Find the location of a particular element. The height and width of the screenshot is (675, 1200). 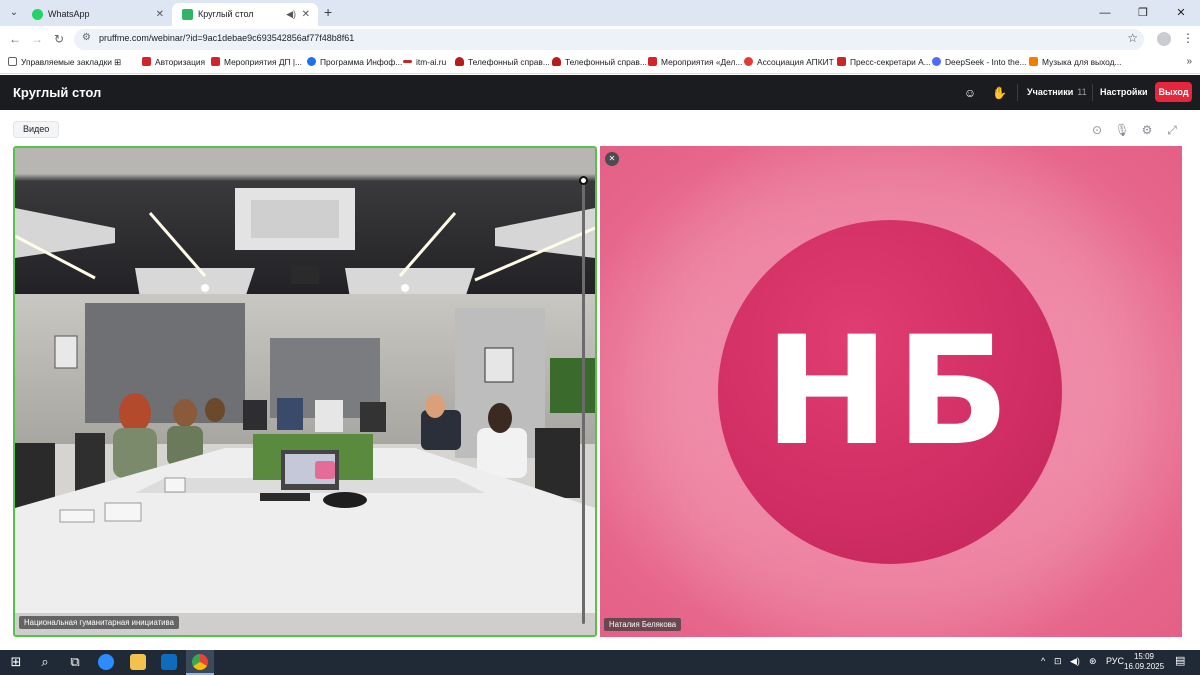

restore-icon: ❐ is located at coordinates (1143, 13).